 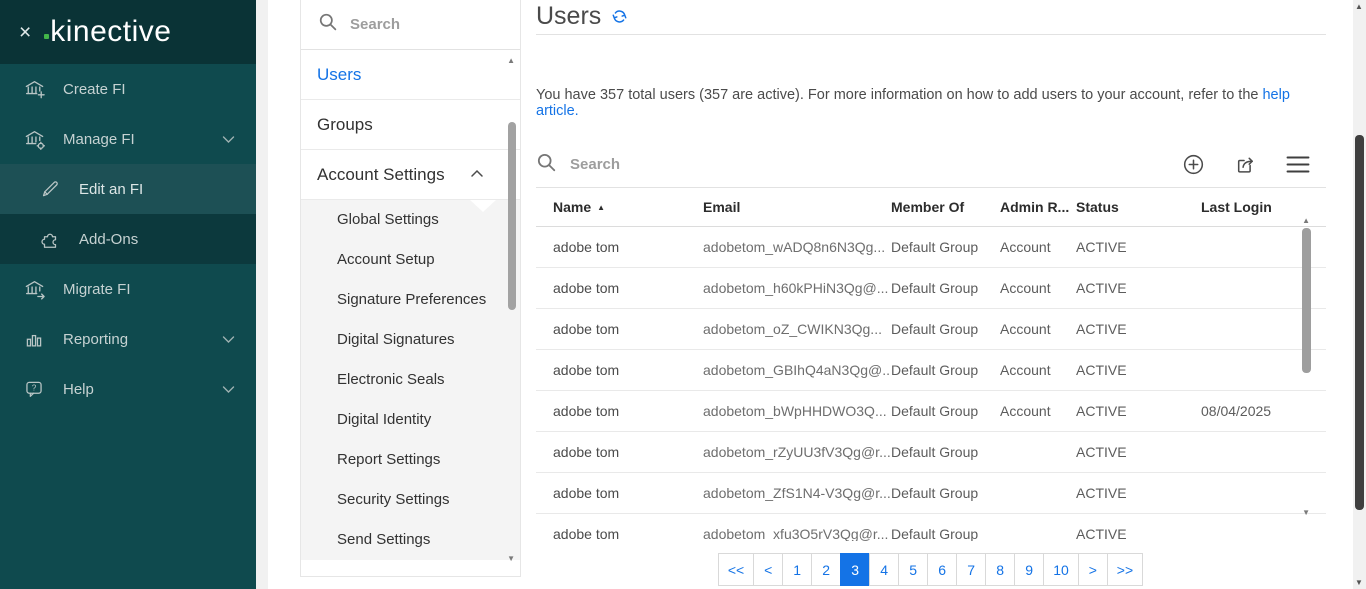 What do you see at coordinates (262, 294) in the screenshot?
I see `middle-scrollbar-track` at bounding box center [262, 294].